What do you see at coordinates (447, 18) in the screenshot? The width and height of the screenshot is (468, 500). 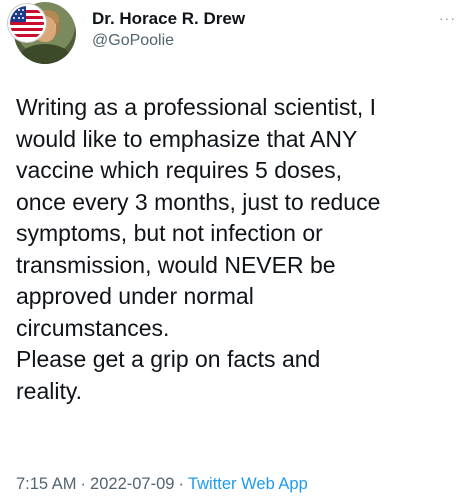 I see `more-horizontal-icon: ···` at bounding box center [447, 18].